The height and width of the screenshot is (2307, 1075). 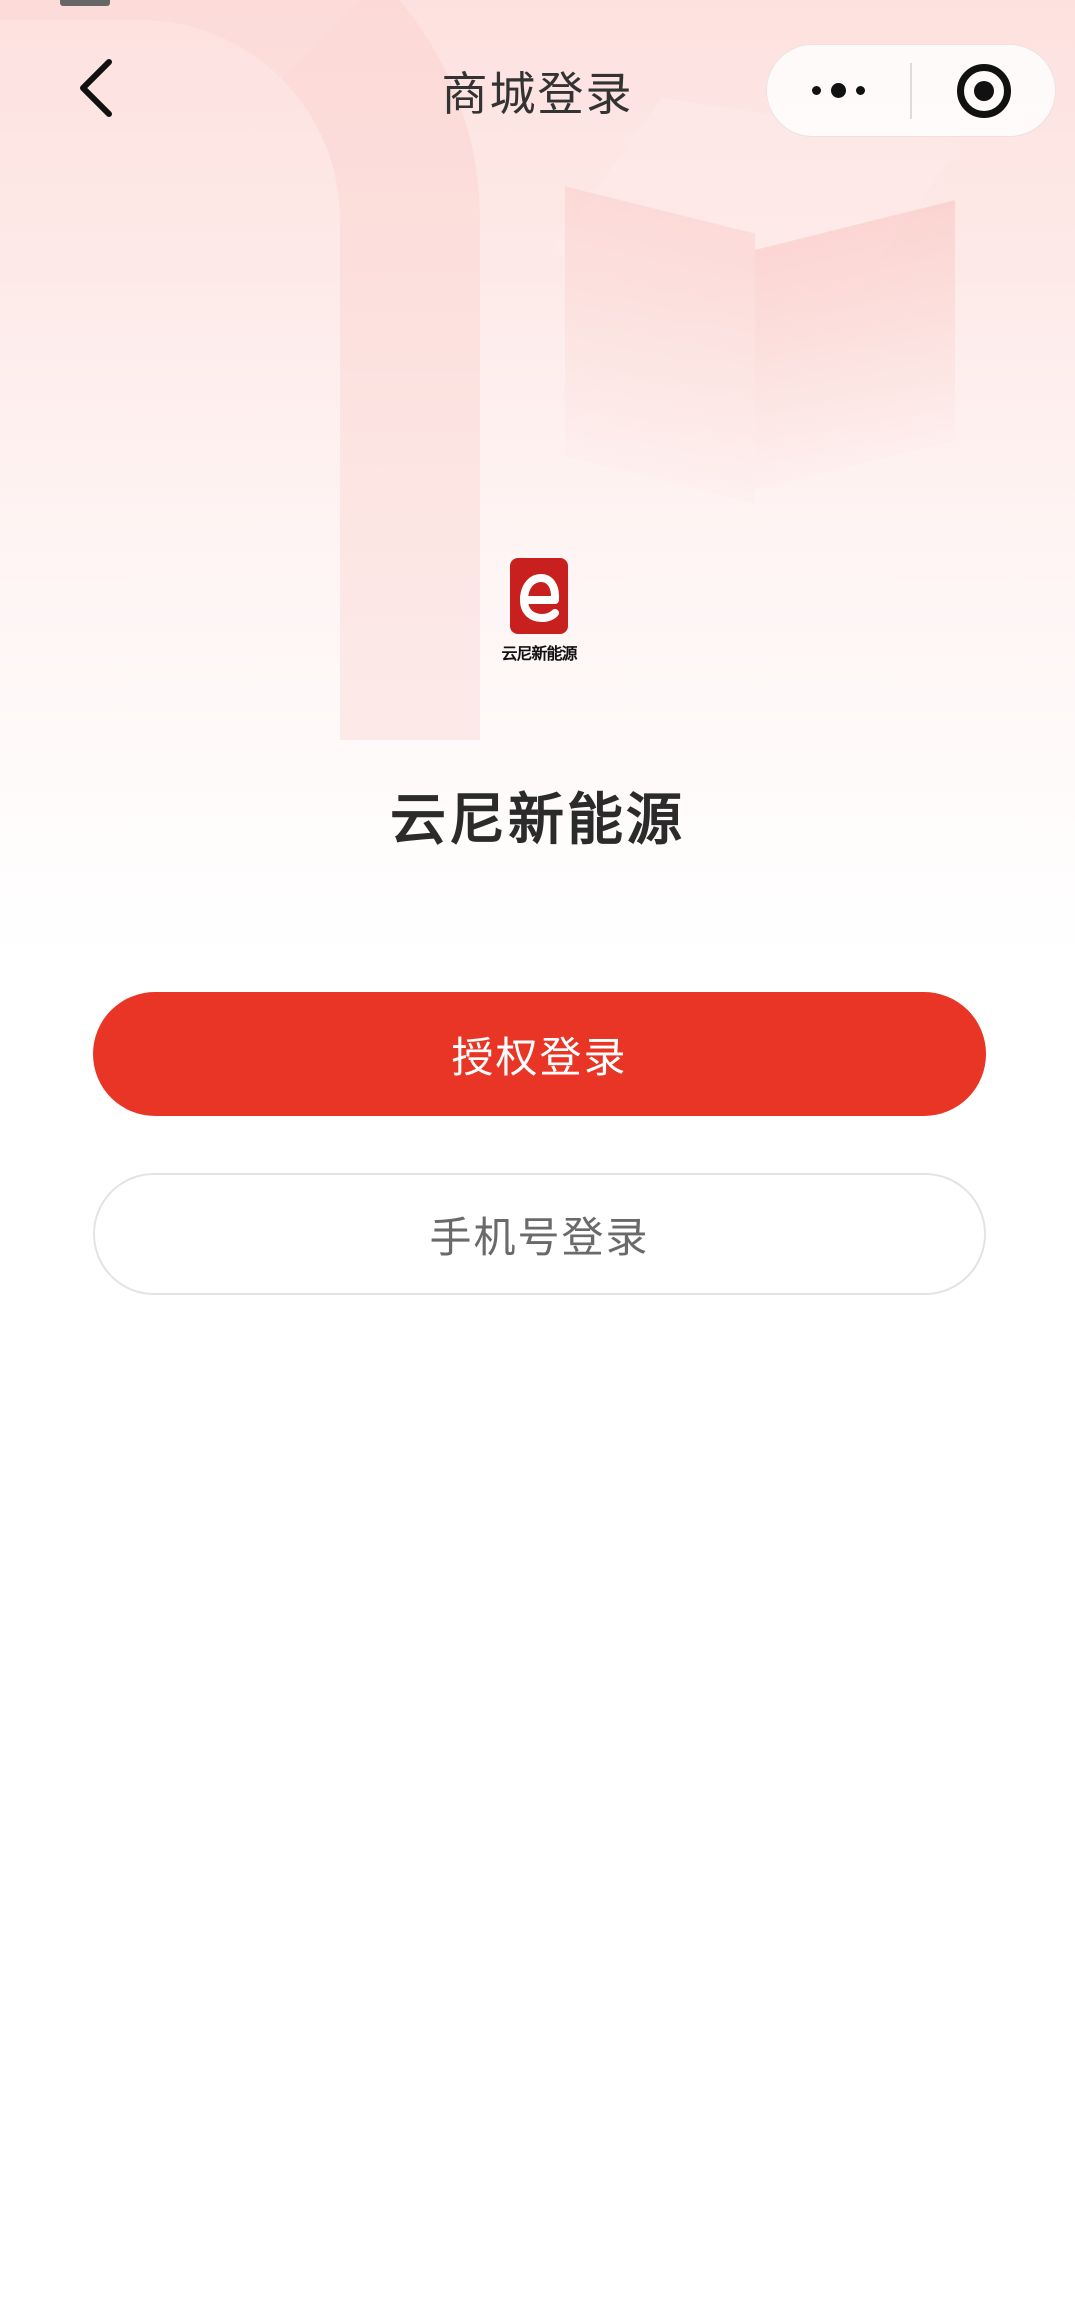 I want to click on chevron-left-icon, so click(x=96, y=88).